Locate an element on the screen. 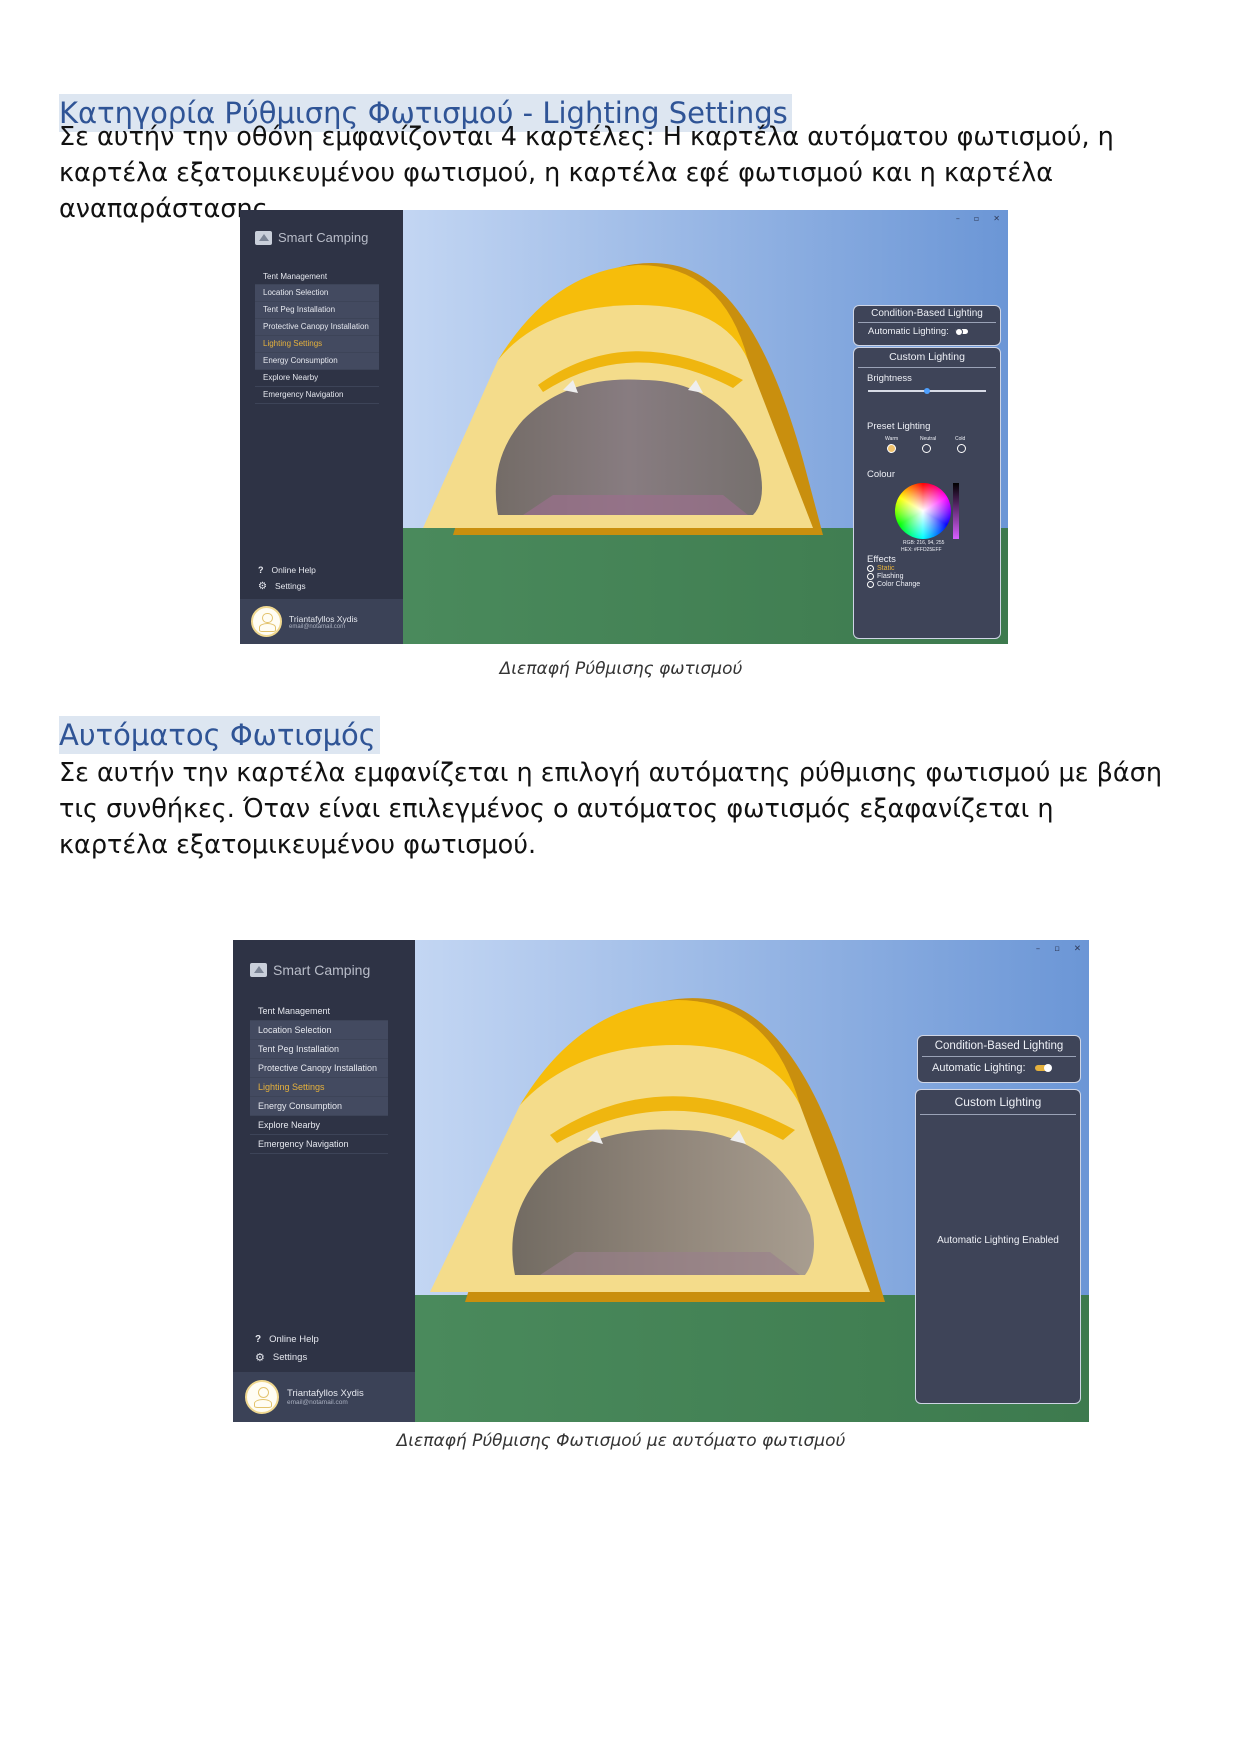  effect-flashing-label: Flashing is located at coordinates (890, 576).